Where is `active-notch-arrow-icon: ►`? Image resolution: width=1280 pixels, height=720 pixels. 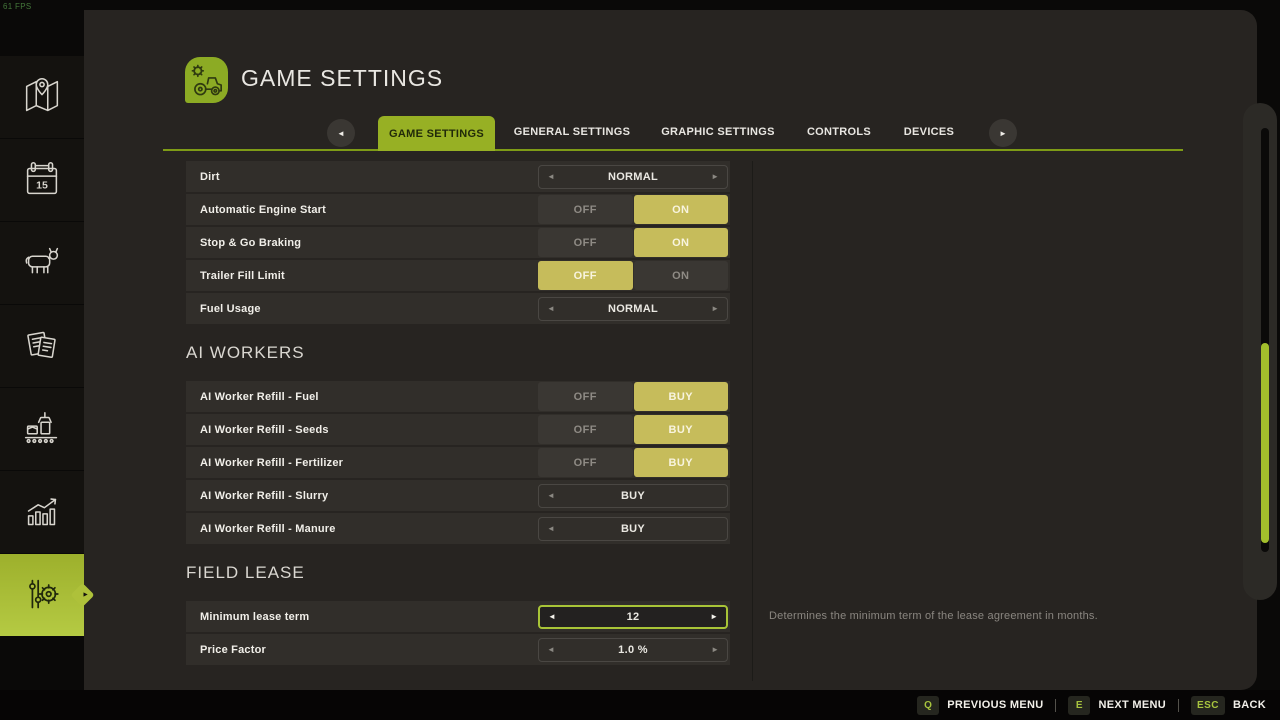
active-notch-arrow-icon: ► is located at coordinates (85, 595).